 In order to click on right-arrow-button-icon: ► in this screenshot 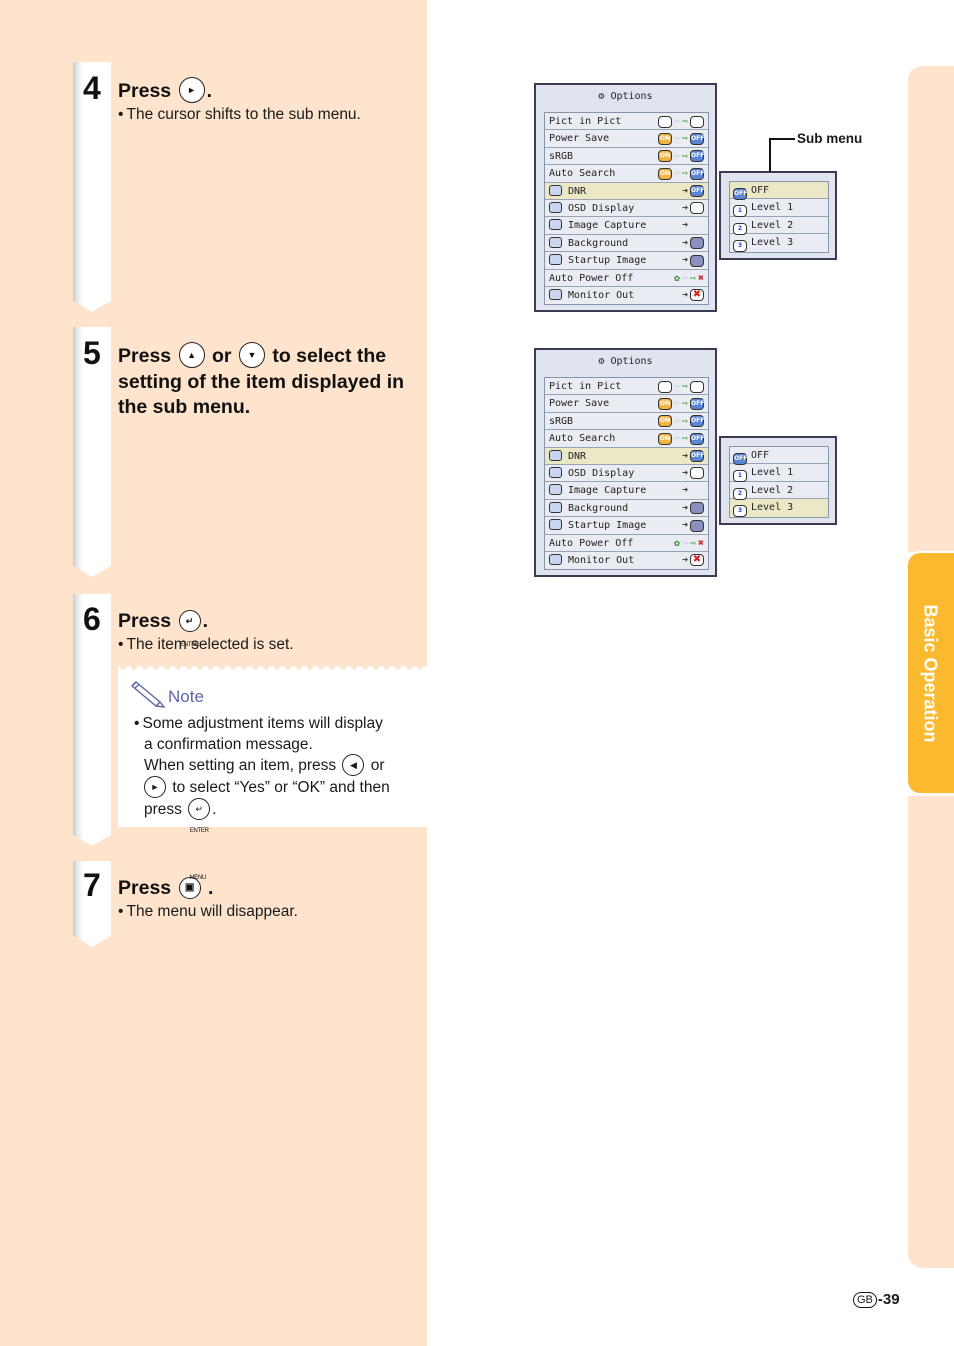, I will do `click(155, 787)`.